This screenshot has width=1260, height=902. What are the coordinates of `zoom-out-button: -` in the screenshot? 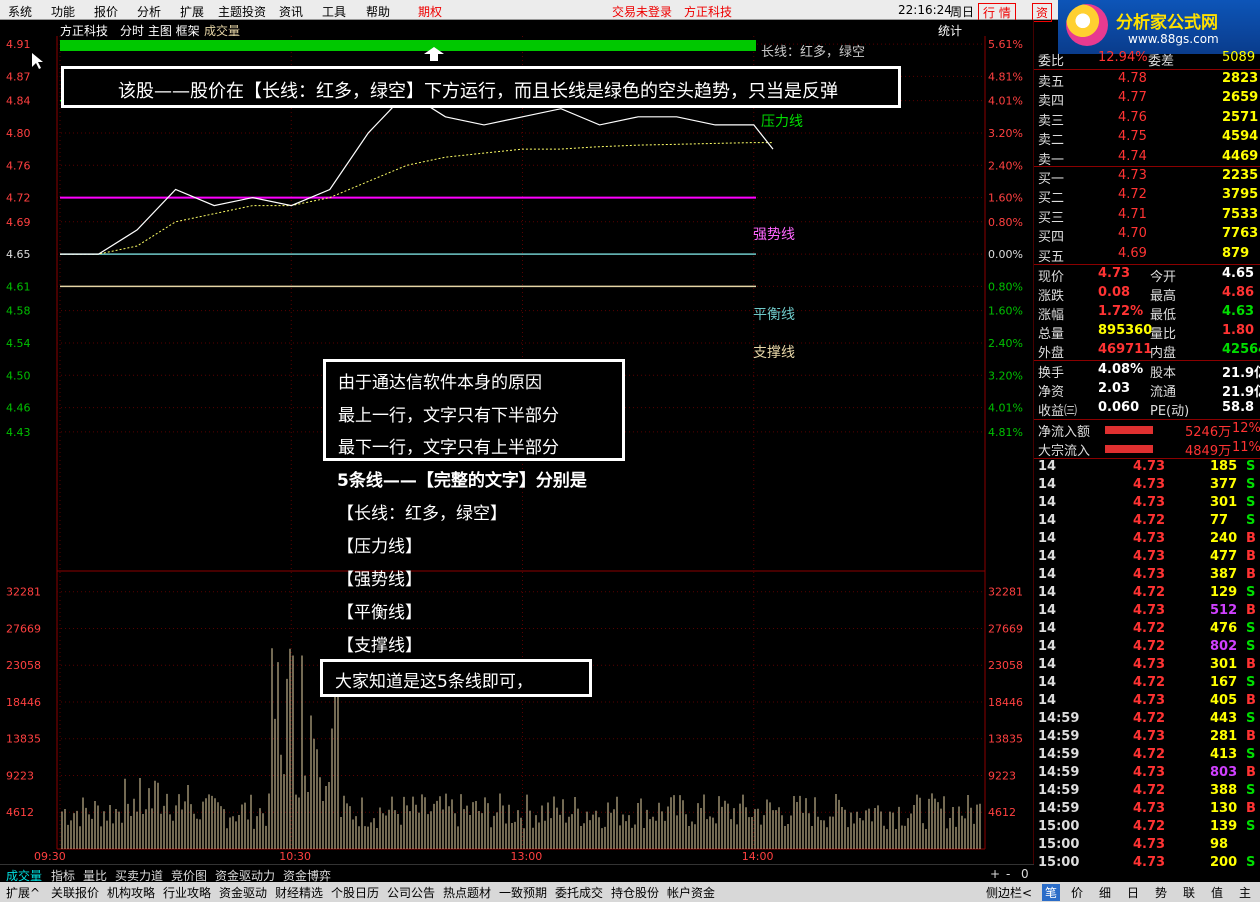 It's located at (1008, 874).